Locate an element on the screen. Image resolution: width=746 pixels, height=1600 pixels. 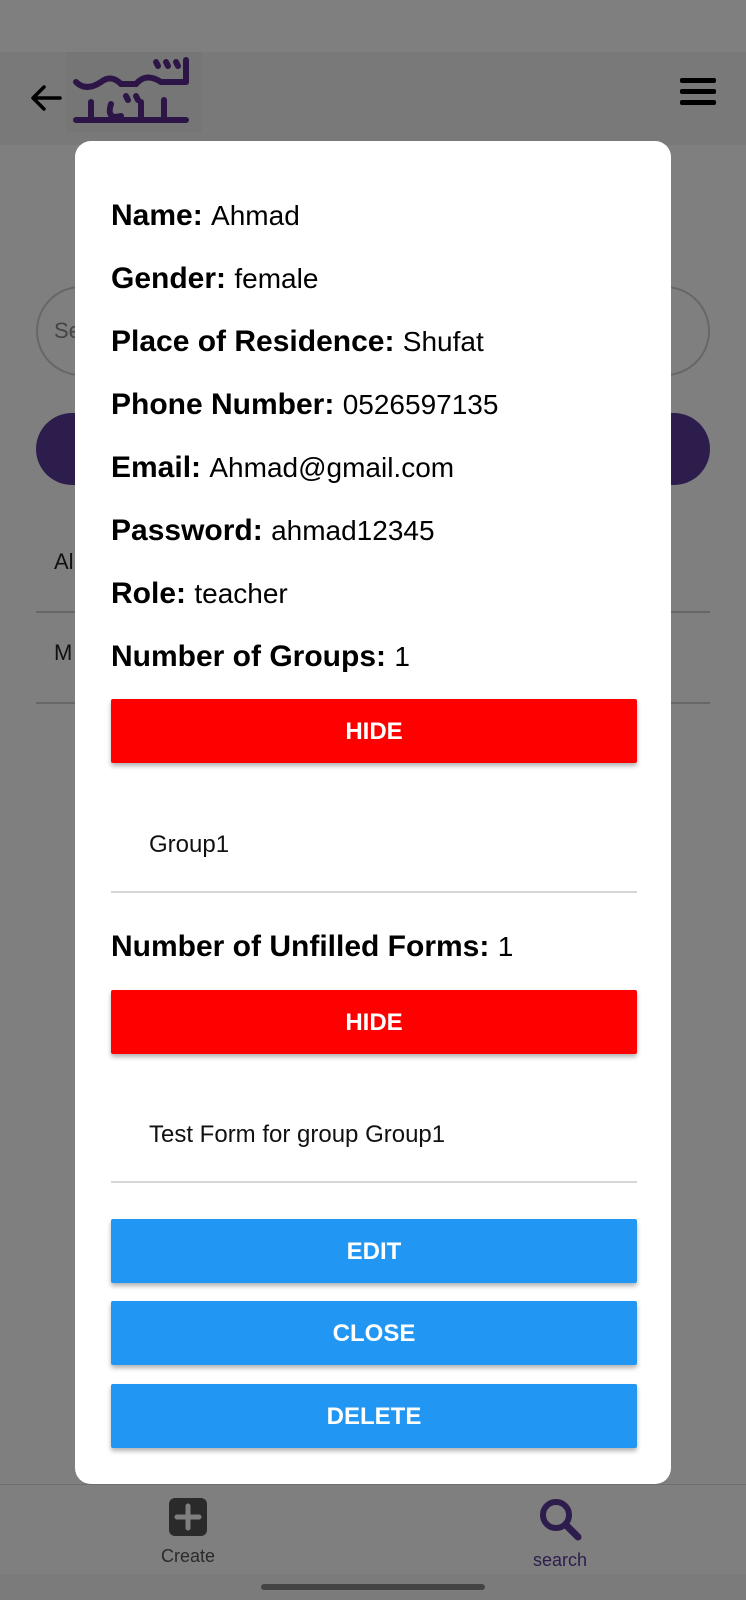
field-gender: Gender: female is located at coordinates (214, 279).